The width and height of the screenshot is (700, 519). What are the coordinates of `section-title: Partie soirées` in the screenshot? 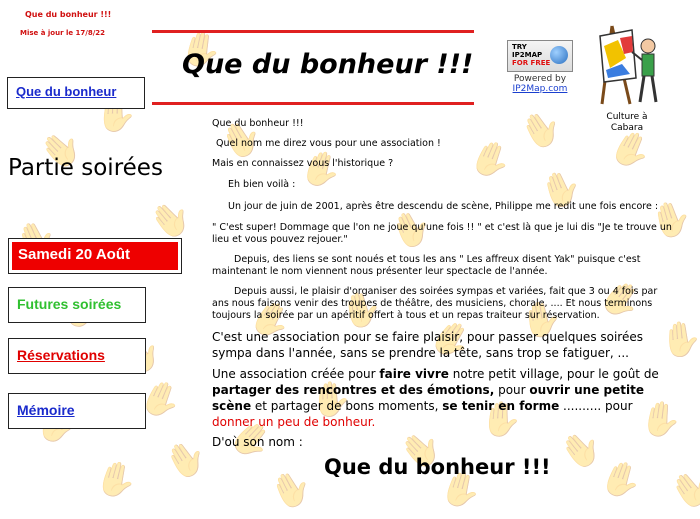 It's located at (85, 168).